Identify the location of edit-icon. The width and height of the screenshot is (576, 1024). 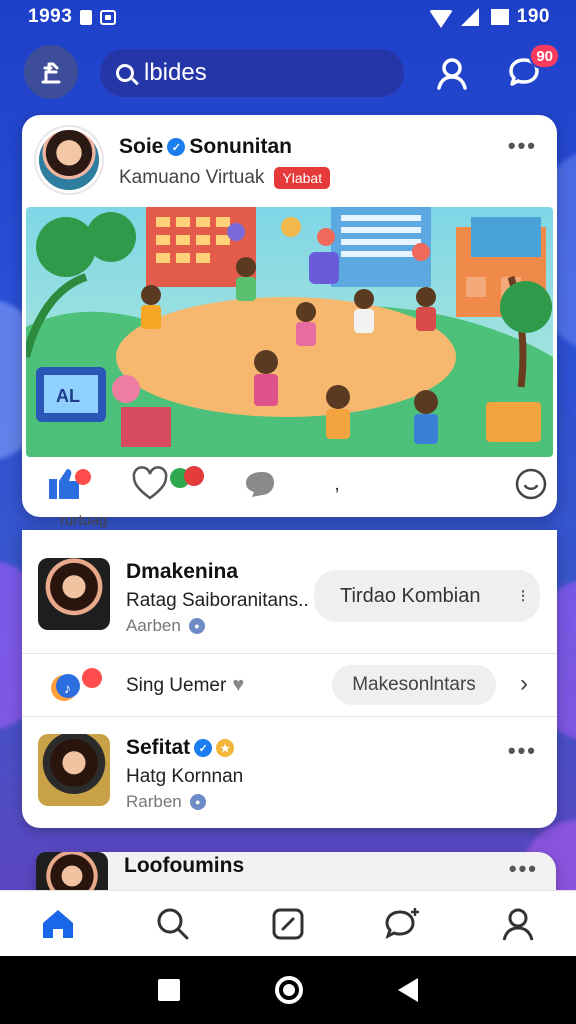
(288, 923).